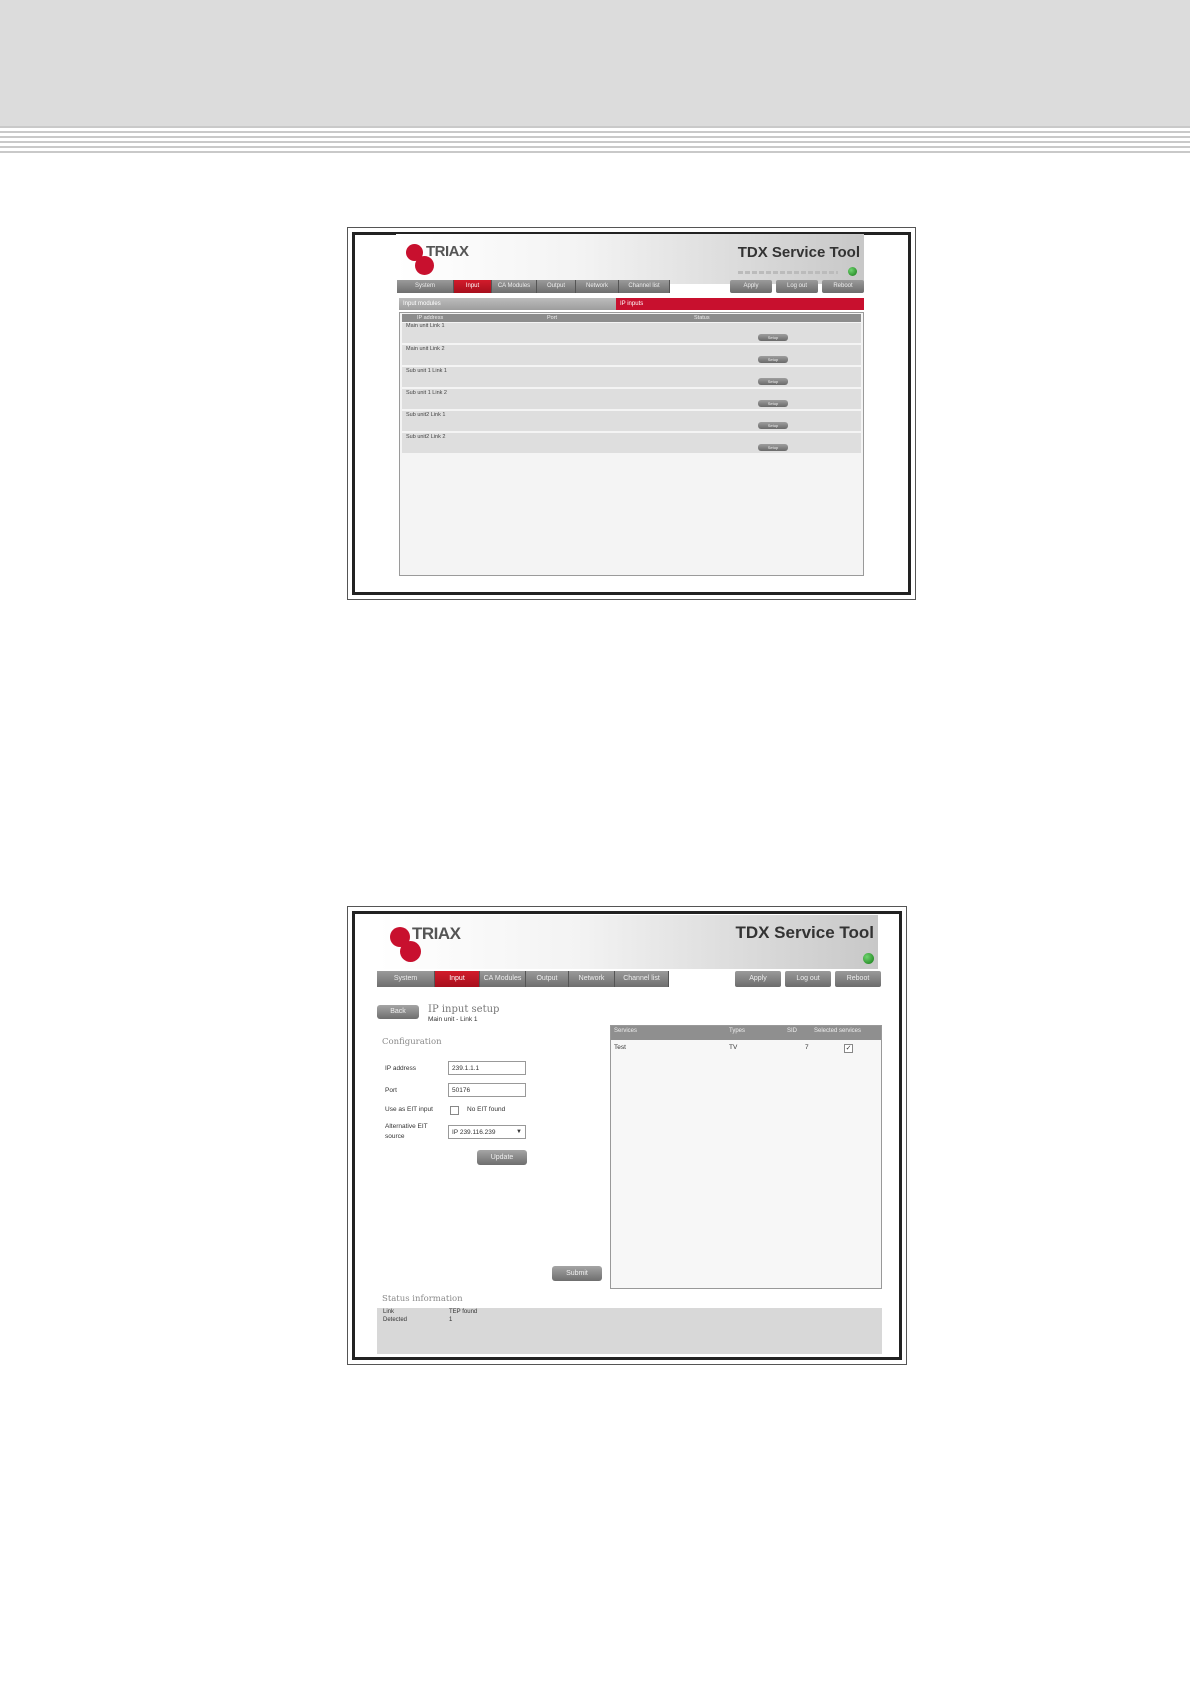 The width and height of the screenshot is (1190, 1684). Describe the element at coordinates (422, 1299) in the screenshot. I see `status-information-heading: Status information` at that location.